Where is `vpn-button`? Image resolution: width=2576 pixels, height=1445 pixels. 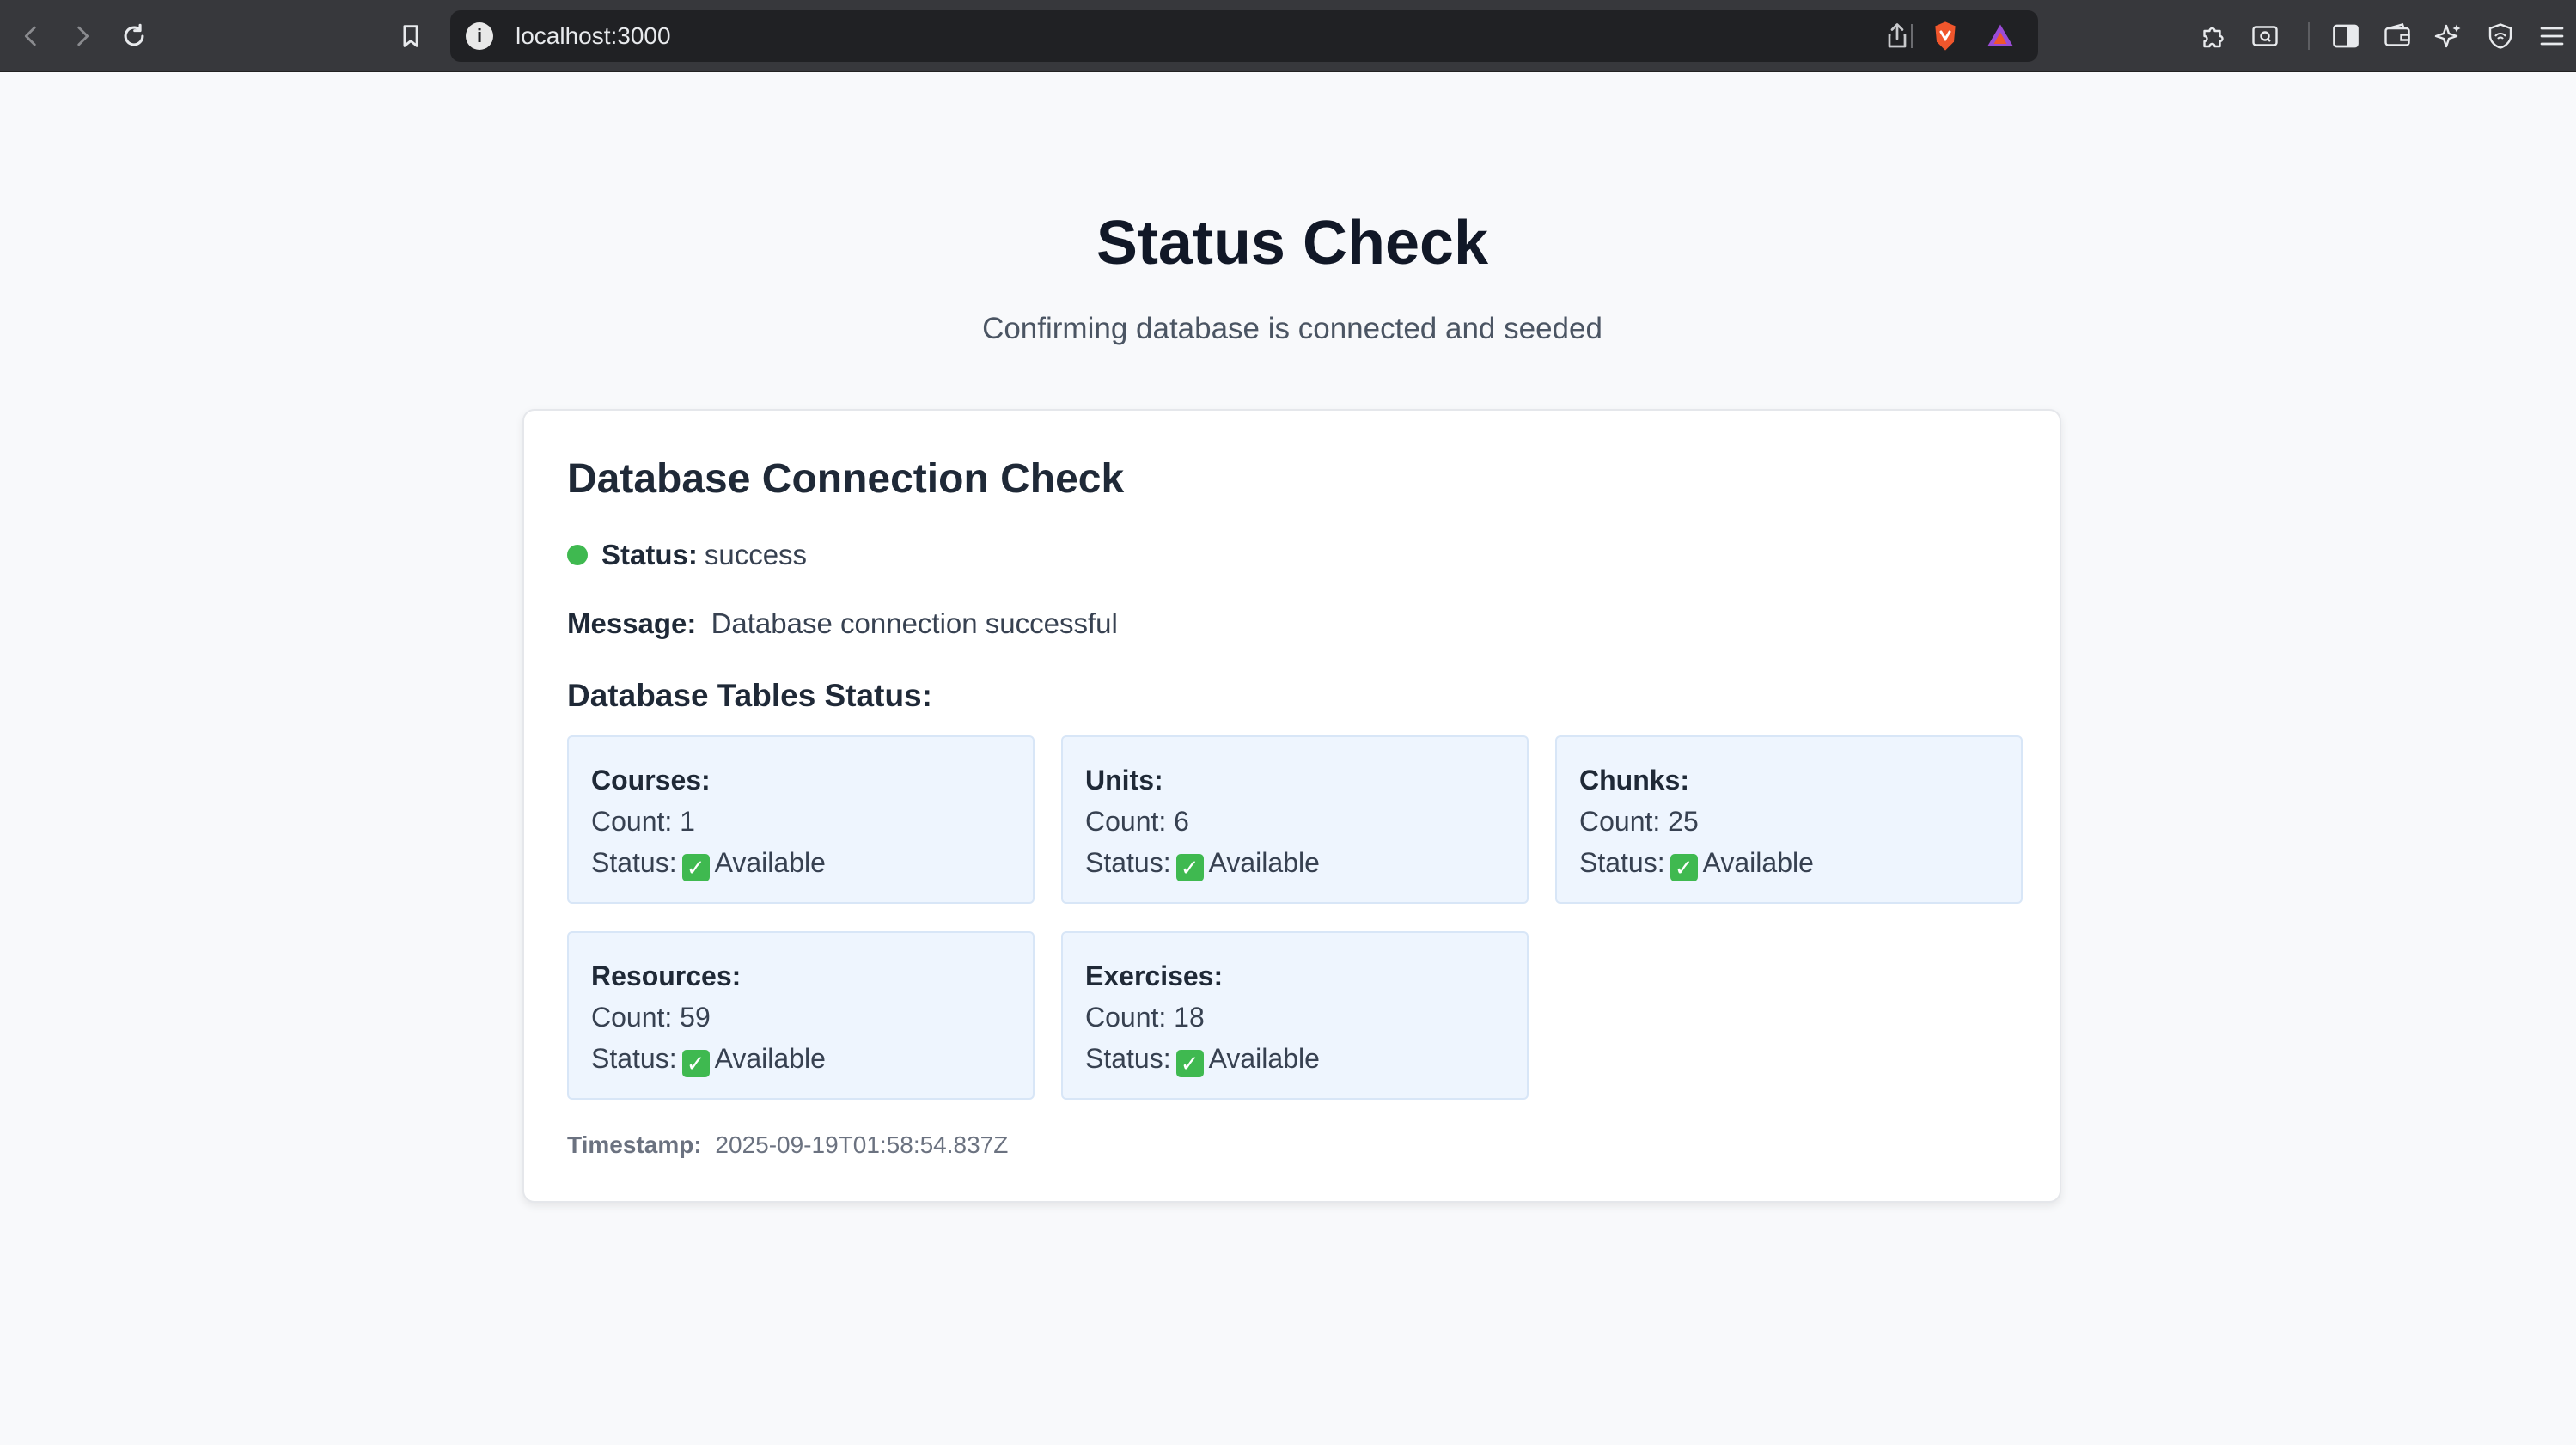 vpn-button is located at coordinates (2500, 36).